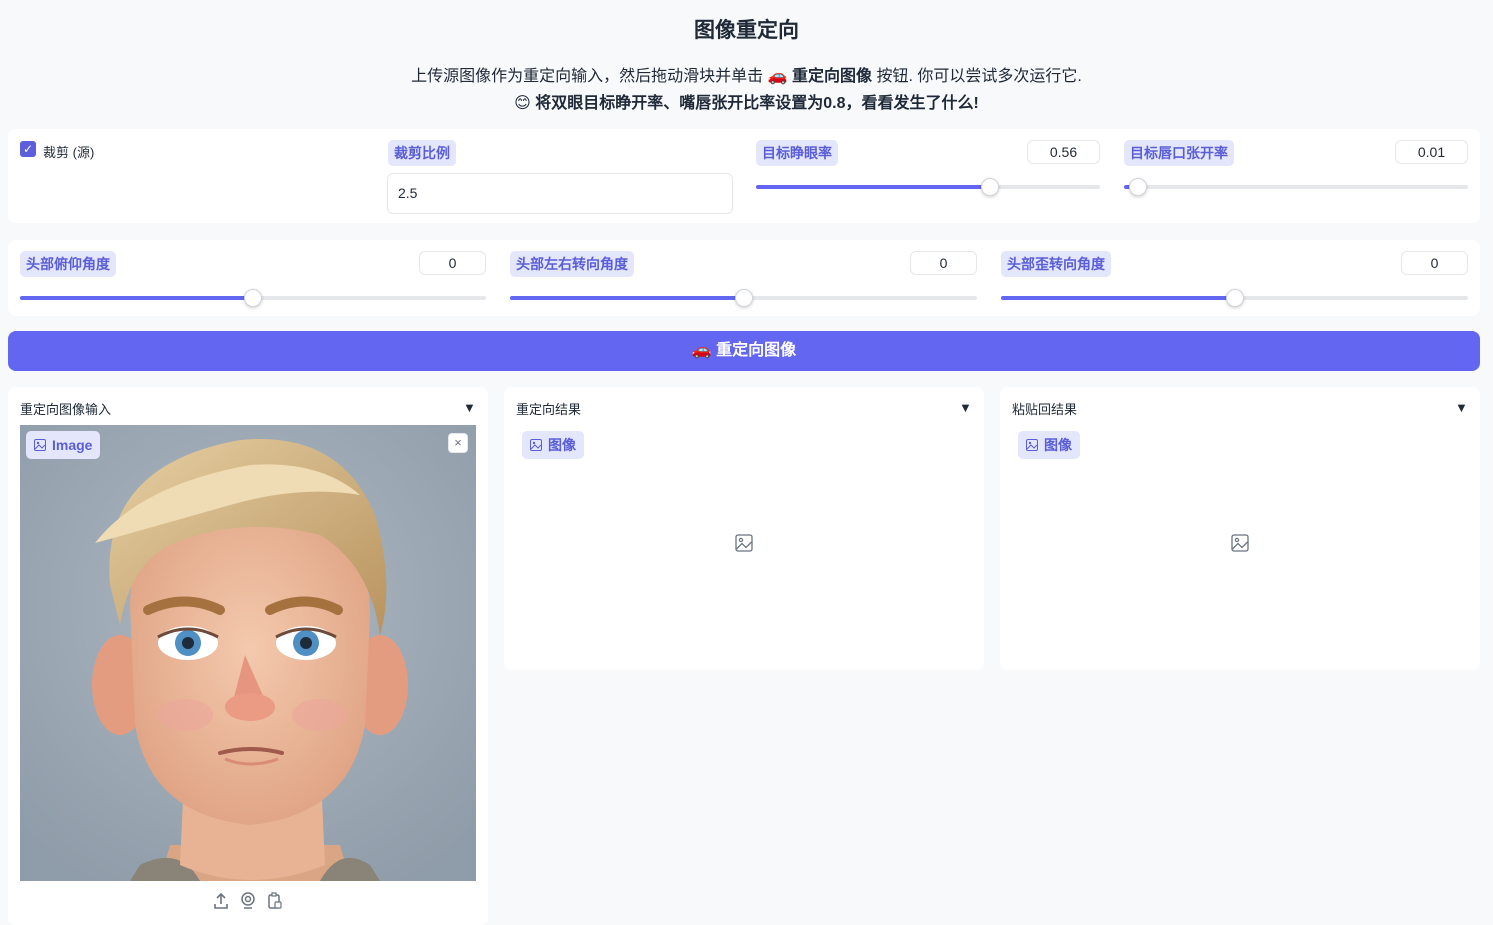  I want to click on clear-image-button: ×, so click(458, 443).